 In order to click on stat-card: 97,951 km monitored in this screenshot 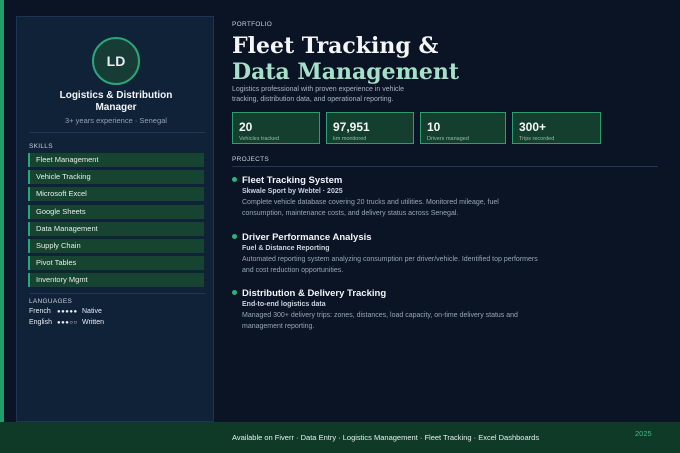, I will do `click(370, 128)`.